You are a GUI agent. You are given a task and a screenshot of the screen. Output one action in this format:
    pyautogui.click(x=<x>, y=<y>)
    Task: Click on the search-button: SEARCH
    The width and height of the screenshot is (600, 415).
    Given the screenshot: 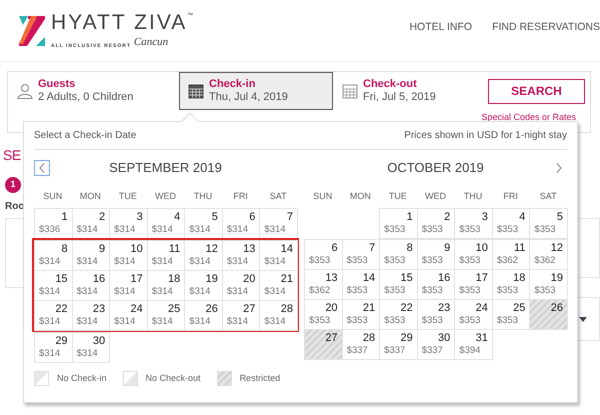 What is the action you would take?
    pyautogui.click(x=536, y=91)
    